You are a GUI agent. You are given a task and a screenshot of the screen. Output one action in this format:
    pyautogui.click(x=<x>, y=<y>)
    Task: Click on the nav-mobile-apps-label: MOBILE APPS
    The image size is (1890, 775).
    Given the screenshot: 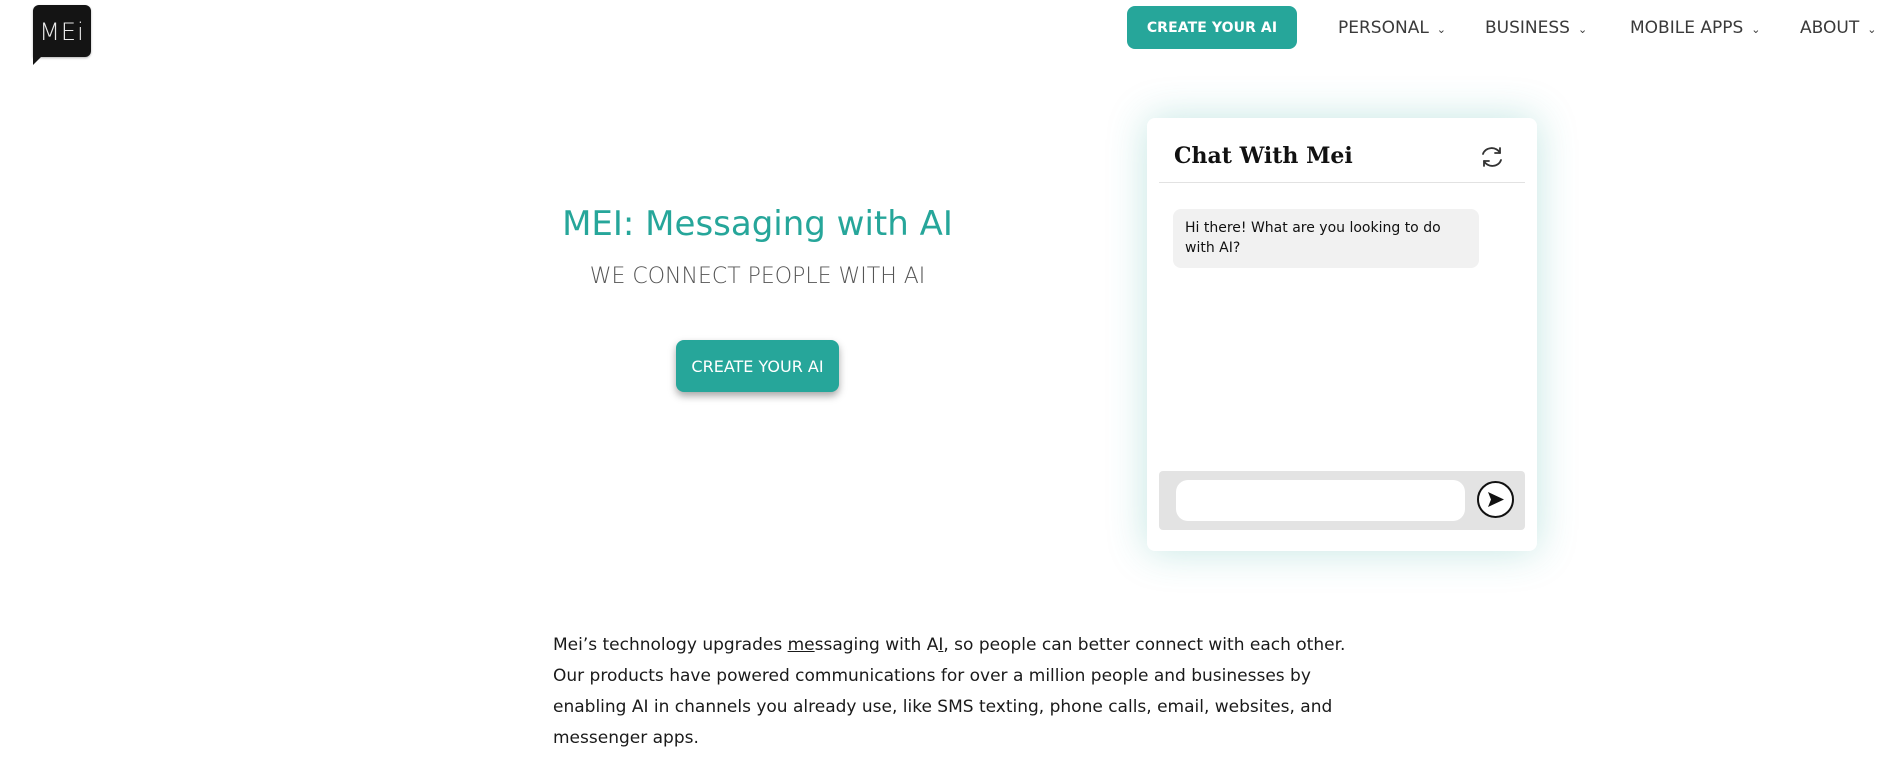 What is the action you would take?
    pyautogui.click(x=1687, y=28)
    